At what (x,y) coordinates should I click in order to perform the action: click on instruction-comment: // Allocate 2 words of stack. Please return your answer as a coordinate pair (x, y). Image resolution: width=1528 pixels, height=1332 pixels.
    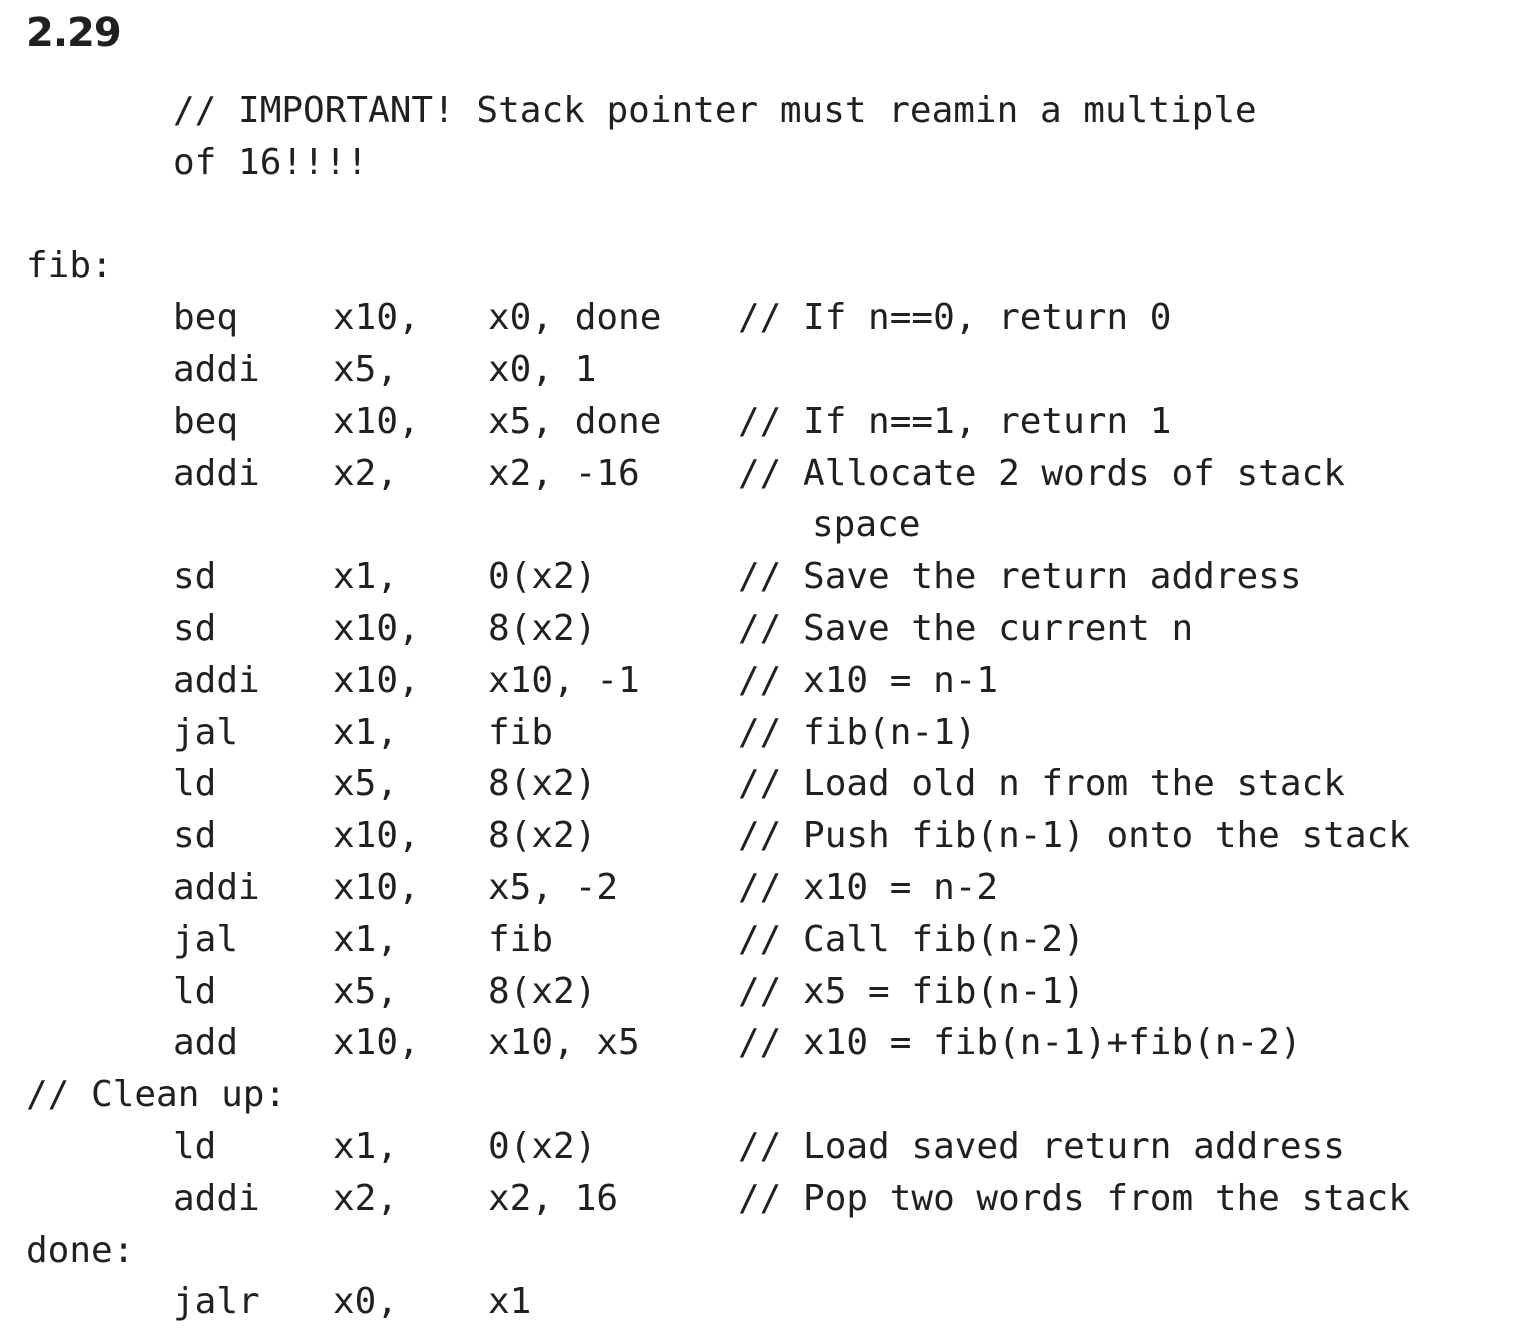
    Looking at the image, I should click on (1041, 473).